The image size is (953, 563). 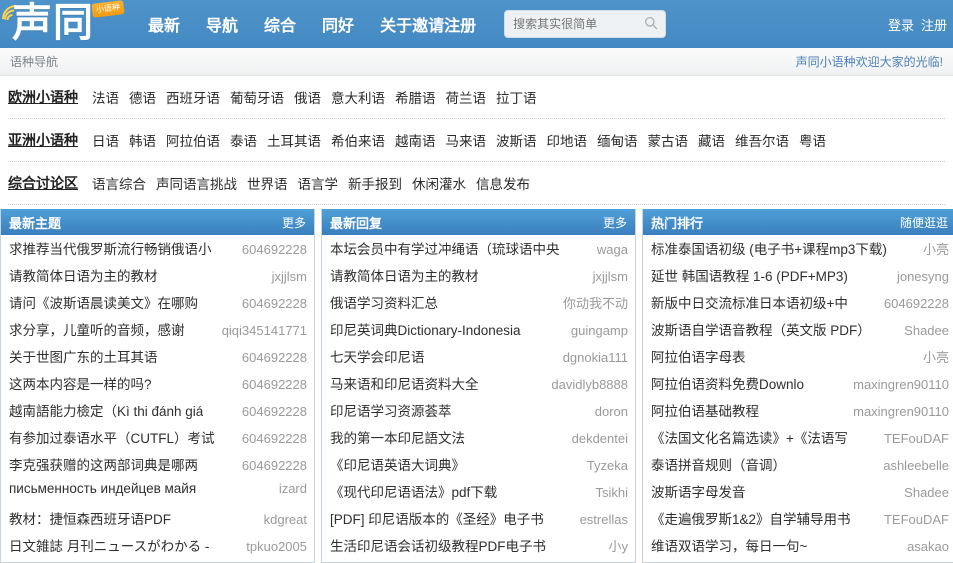 What do you see at coordinates (157, 278) in the screenshot?
I see `list-item: 请教简体日语为主的教材 jxjjlsm` at bounding box center [157, 278].